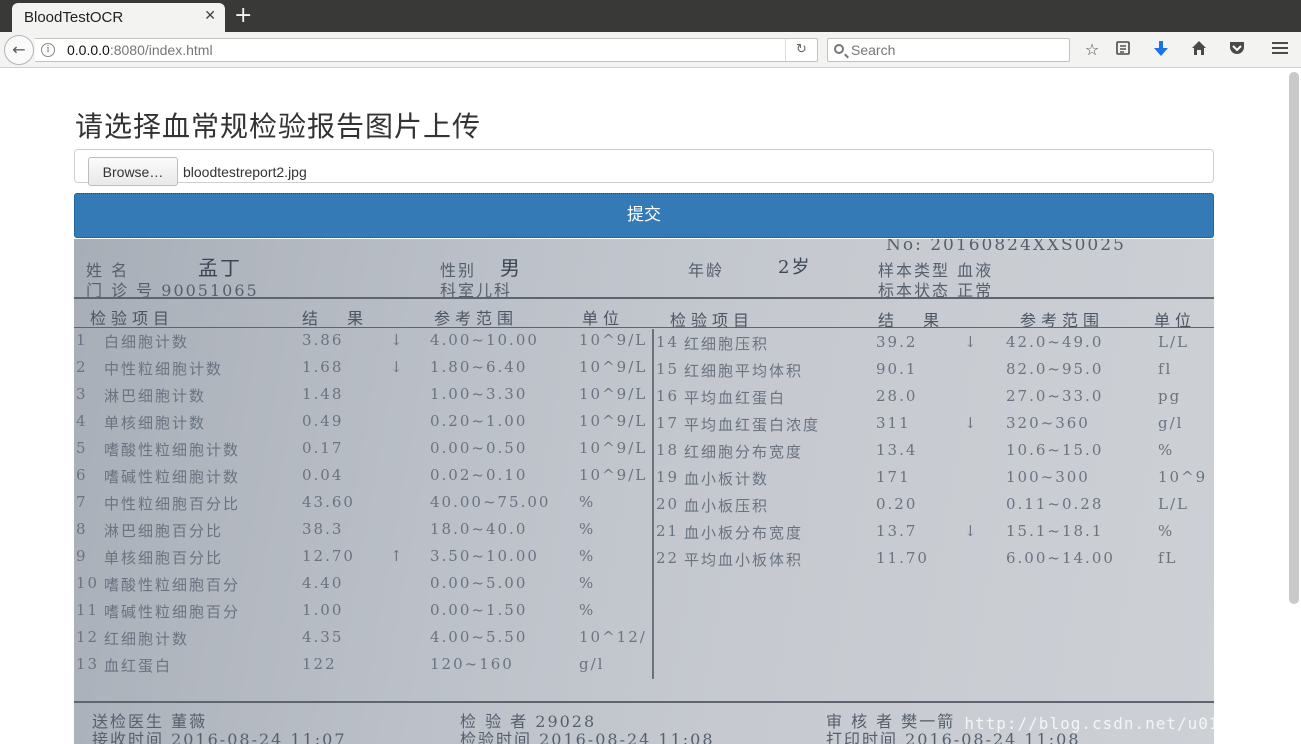 Image resolution: width=1301 pixels, height=744 pixels. What do you see at coordinates (727, 344) in the screenshot?
I see `test-item: 红细胞压积` at bounding box center [727, 344].